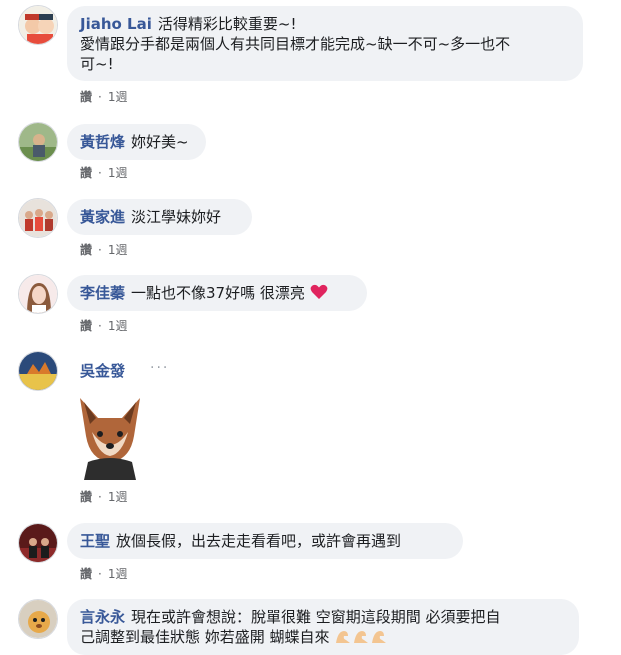 The image size is (621, 655). I want to click on commenter-name: 言永永, so click(102, 617).